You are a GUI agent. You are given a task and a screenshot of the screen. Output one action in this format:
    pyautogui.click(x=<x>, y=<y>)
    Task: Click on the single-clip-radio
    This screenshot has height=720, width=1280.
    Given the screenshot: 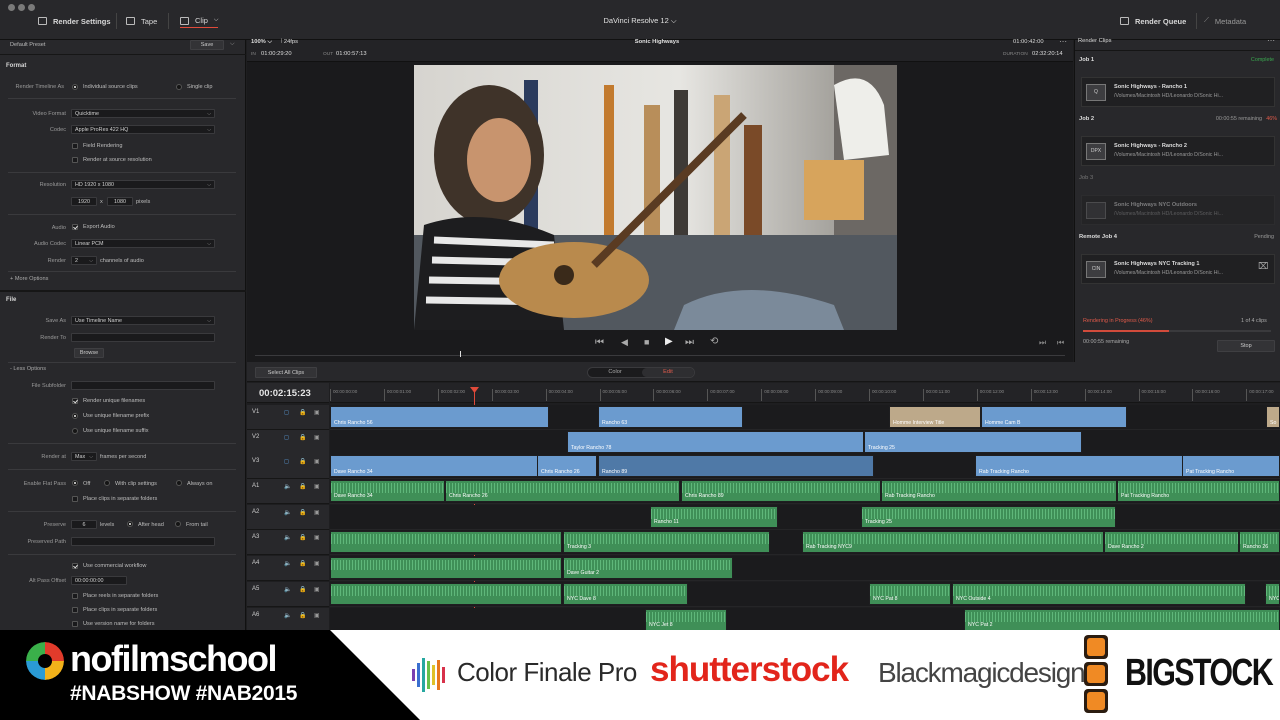 What is the action you would take?
    pyautogui.click(x=179, y=87)
    